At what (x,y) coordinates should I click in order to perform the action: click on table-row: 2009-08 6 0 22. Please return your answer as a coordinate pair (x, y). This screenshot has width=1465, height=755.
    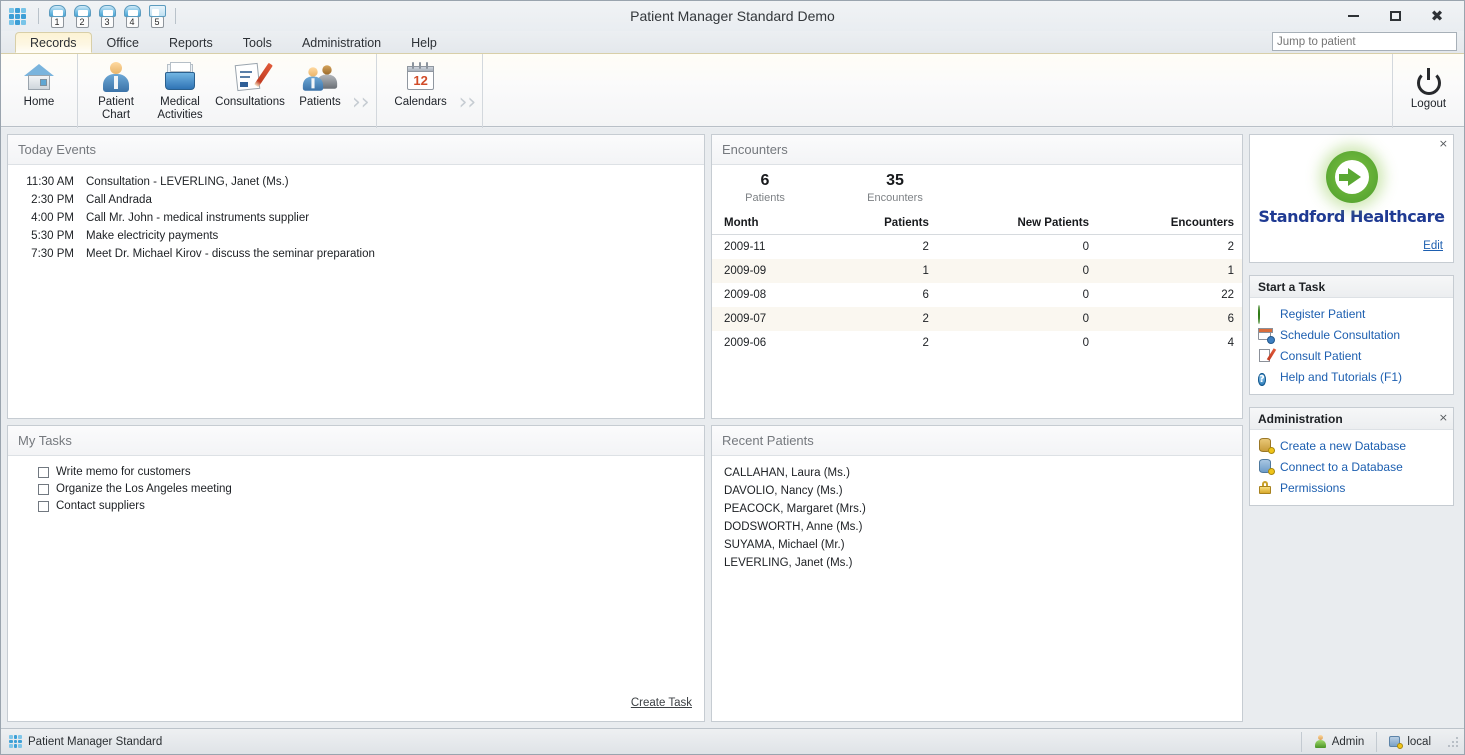
    Looking at the image, I should click on (977, 295).